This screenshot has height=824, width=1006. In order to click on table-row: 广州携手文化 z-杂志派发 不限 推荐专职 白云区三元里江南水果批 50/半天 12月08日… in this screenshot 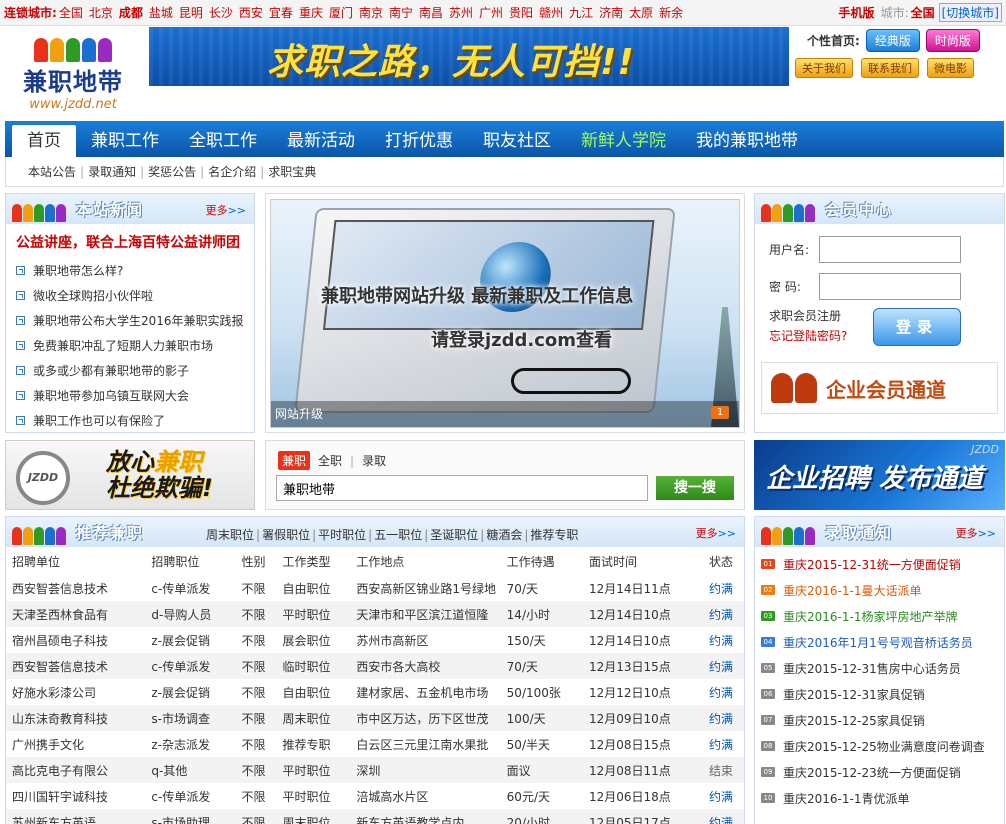, I will do `click(375, 744)`.